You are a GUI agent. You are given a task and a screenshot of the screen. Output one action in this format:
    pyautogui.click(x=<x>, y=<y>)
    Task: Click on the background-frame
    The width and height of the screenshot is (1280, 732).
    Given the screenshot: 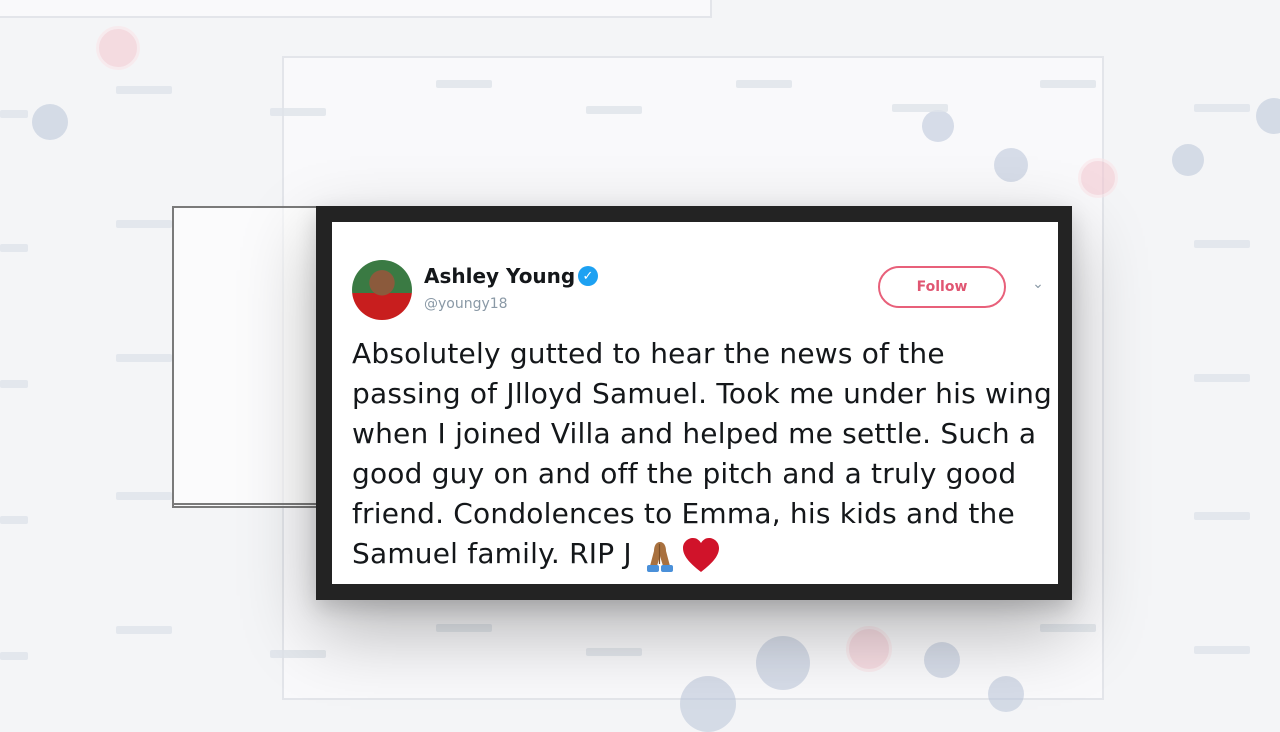 What is the action you would take?
    pyautogui.click(x=356, y=9)
    